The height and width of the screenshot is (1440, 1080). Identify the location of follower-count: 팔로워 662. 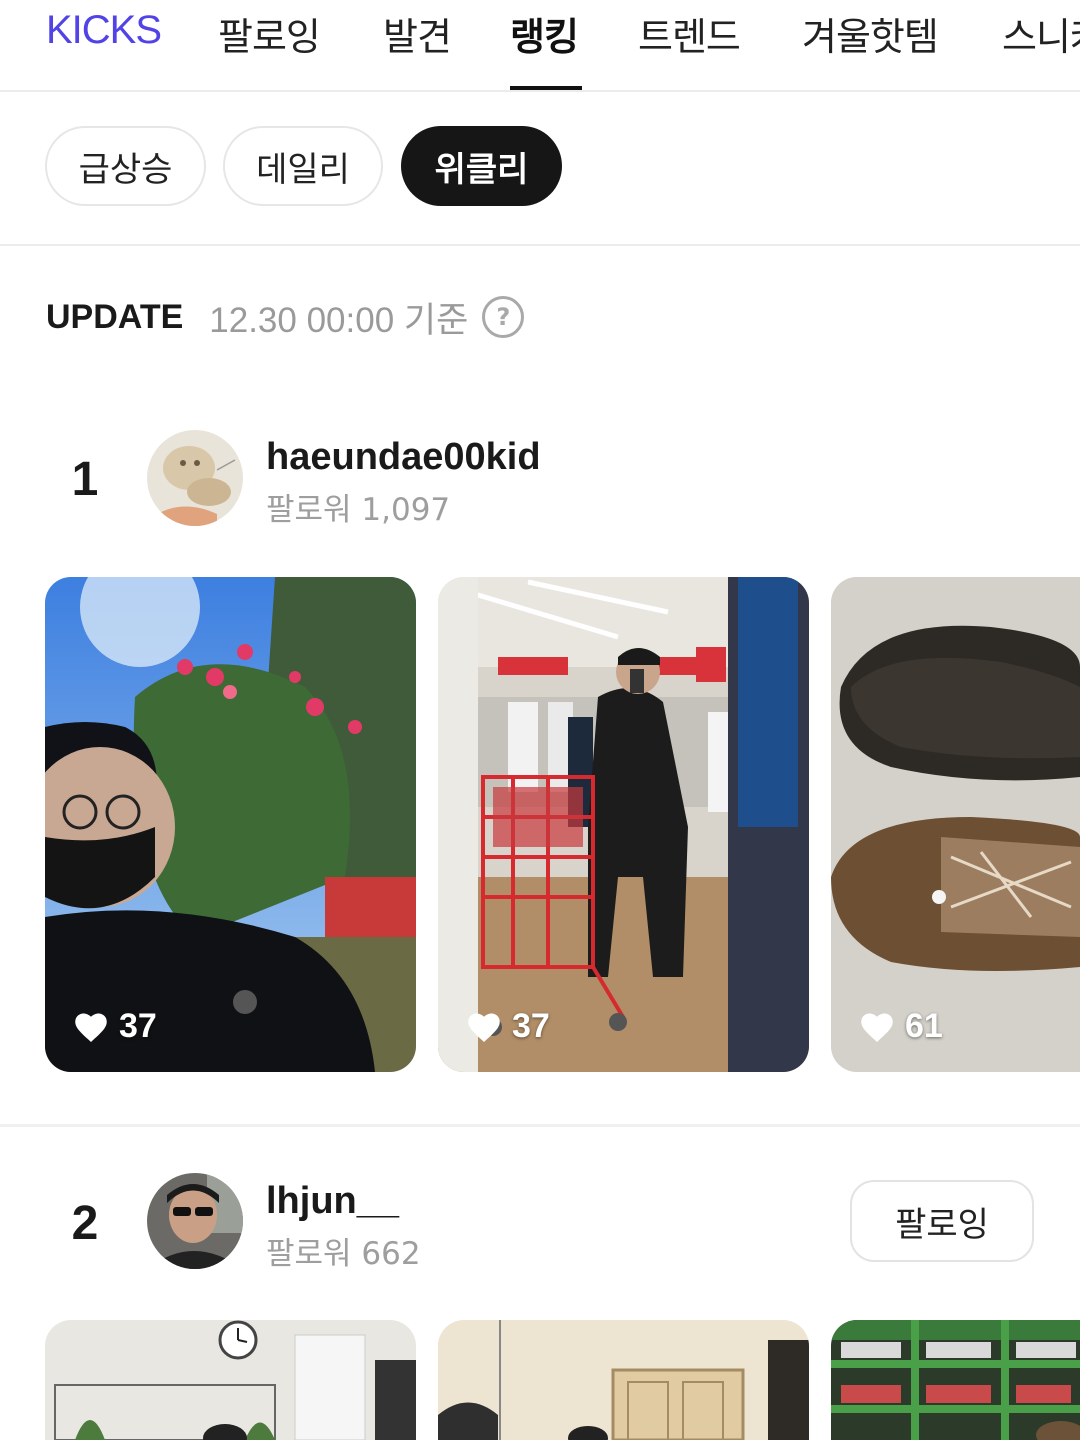
(343, 1254).